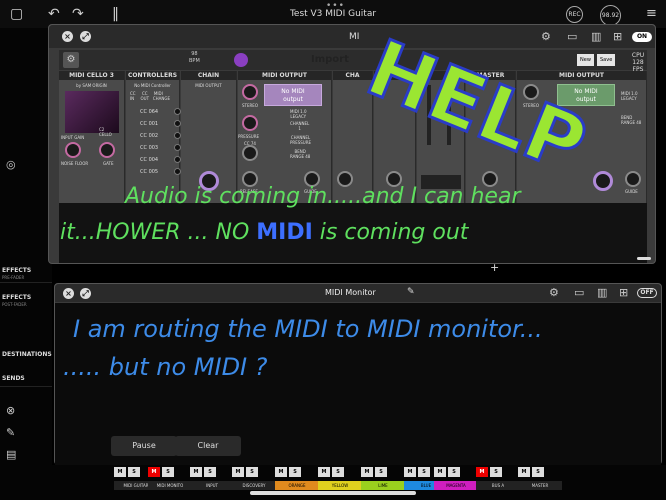 The image size is (666, 500). I want to click on output-volume-knob, so click(603, 181).